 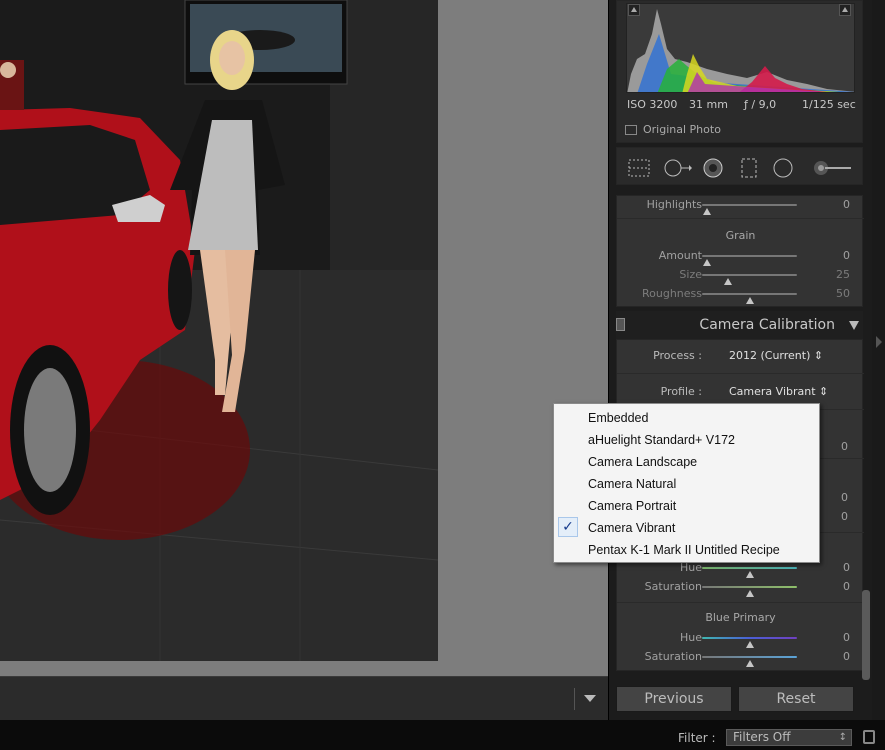 I want to click on green-hue-thumb, so click(x=749, y=574).